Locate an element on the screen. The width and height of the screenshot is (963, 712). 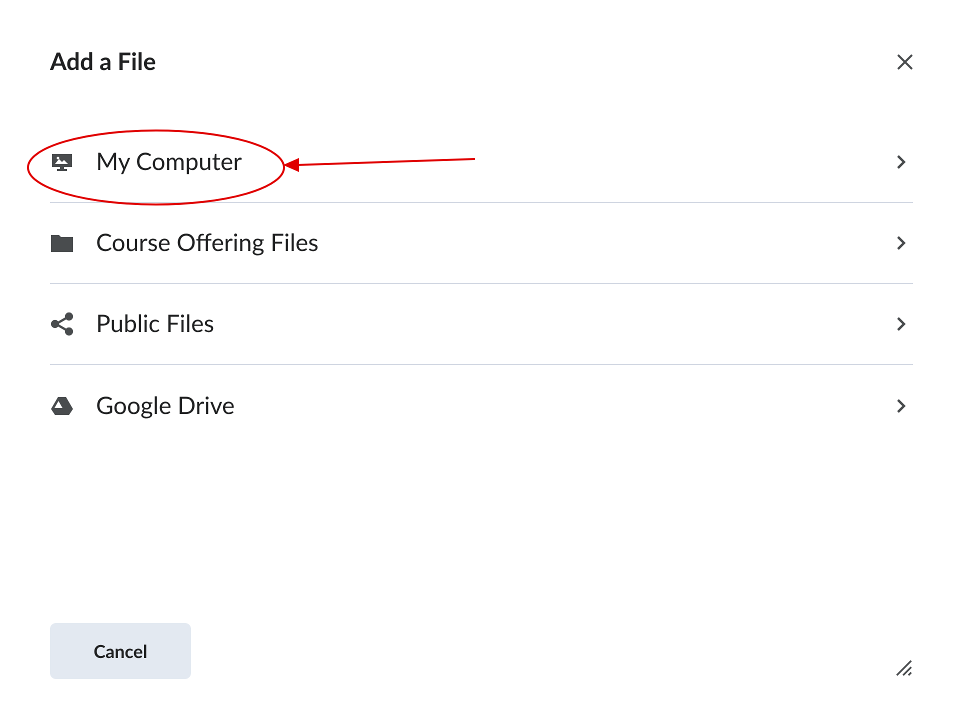
resize-handle-icon is located at coordinates (904, 668).